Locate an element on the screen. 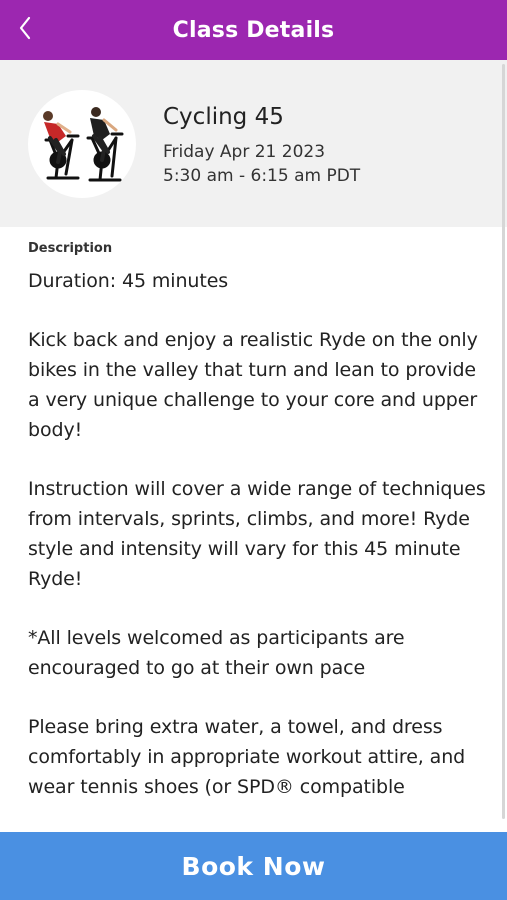  cyclists-icon is located at coordinates (83, 144).